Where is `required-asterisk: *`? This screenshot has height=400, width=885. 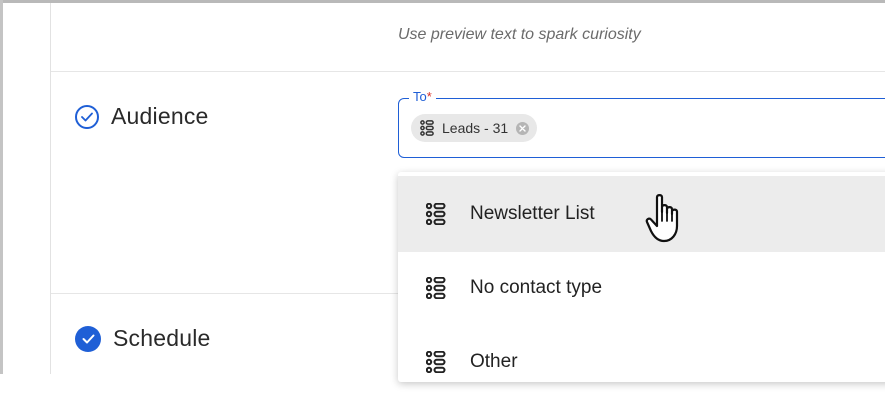 required-asterisk: * is located at coordinates (429, 96).